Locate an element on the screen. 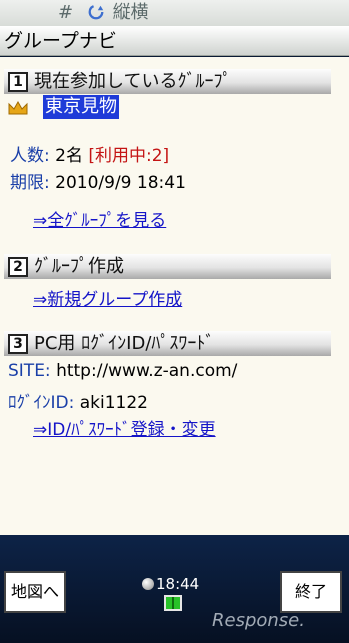 The height and width of the screenshot is (643, 349). rotate-icon is located at coordinates (96, 12).